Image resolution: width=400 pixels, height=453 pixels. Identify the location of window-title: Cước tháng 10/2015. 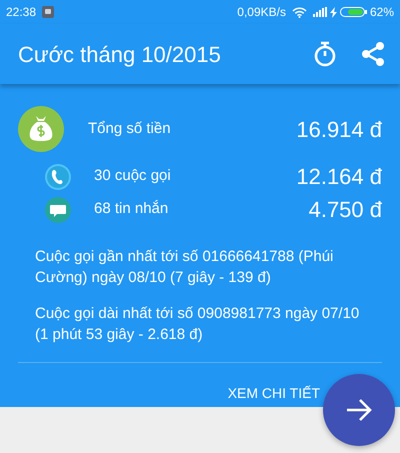
(120, 54).